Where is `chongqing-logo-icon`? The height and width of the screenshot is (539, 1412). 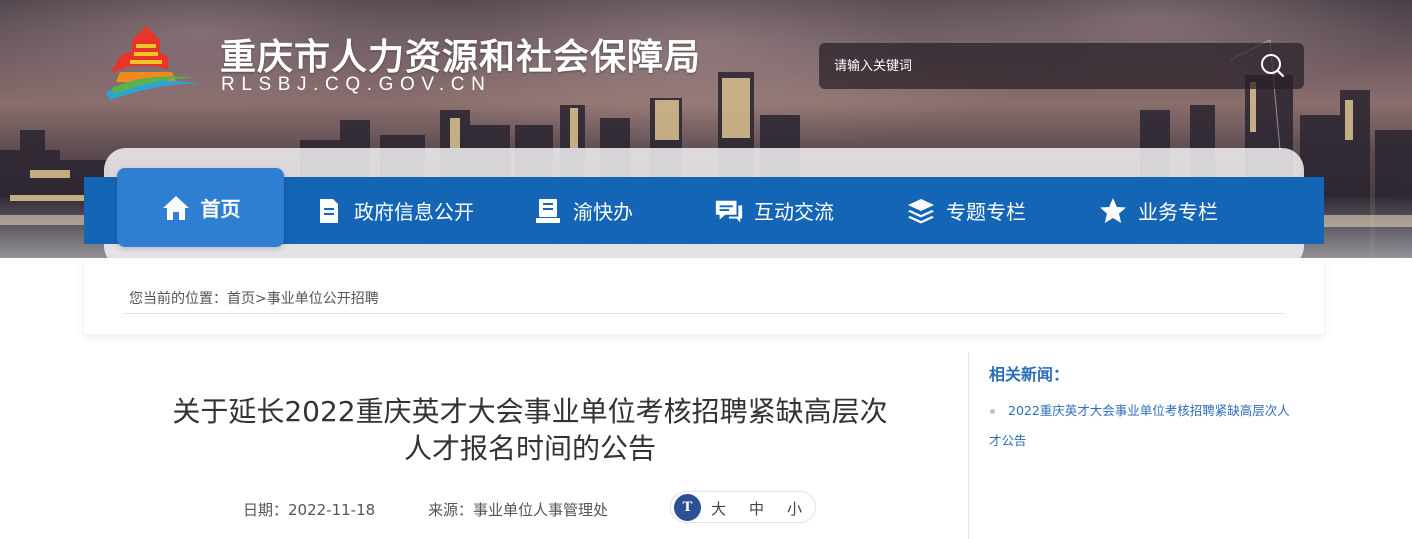
chongqing-logo-icon is located at coordinates (153, 63).